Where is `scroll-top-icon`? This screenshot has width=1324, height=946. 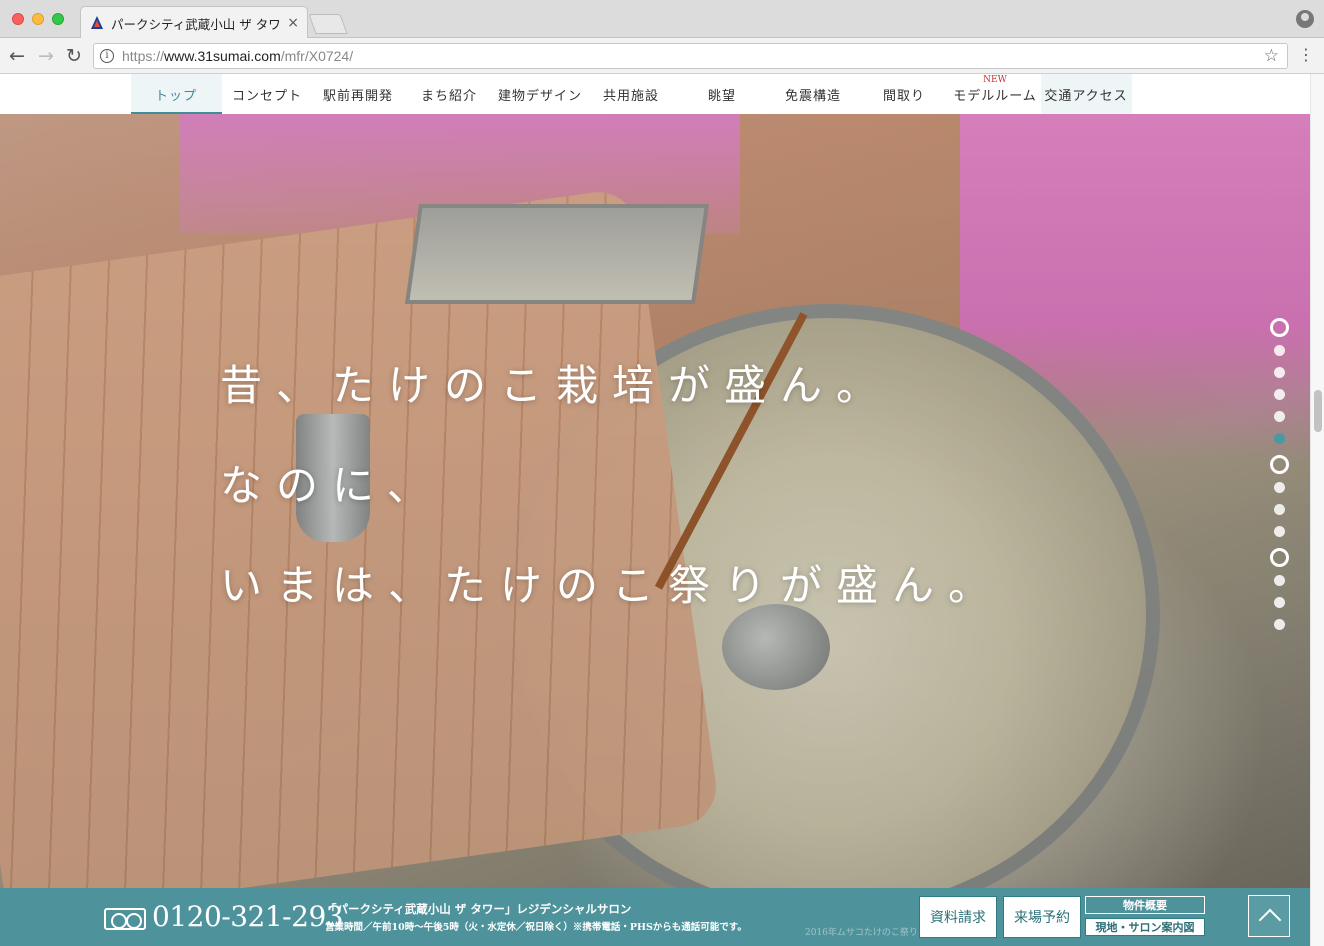 scroll-top-icon is located at coordinates (1269, 916).